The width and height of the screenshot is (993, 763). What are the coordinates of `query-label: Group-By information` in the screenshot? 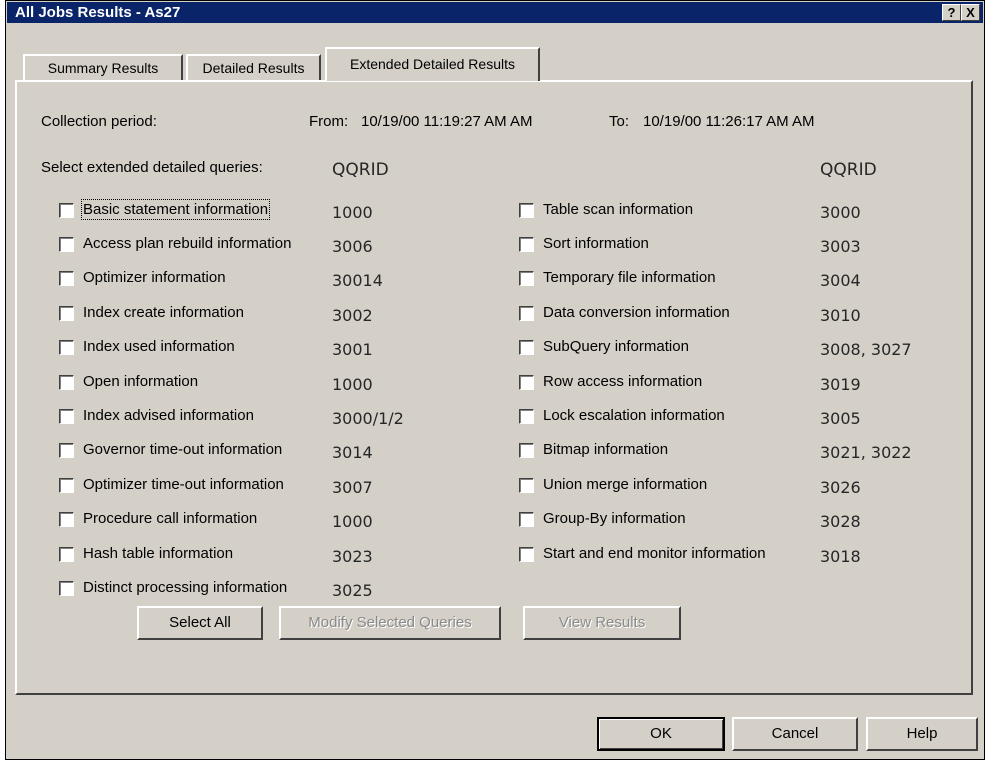 It's located at (614, 518).